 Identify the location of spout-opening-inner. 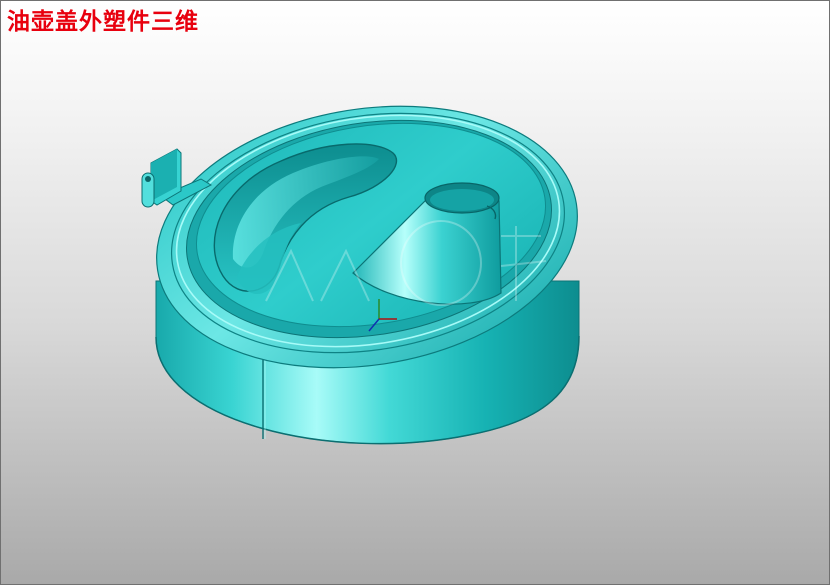
(462, 200).